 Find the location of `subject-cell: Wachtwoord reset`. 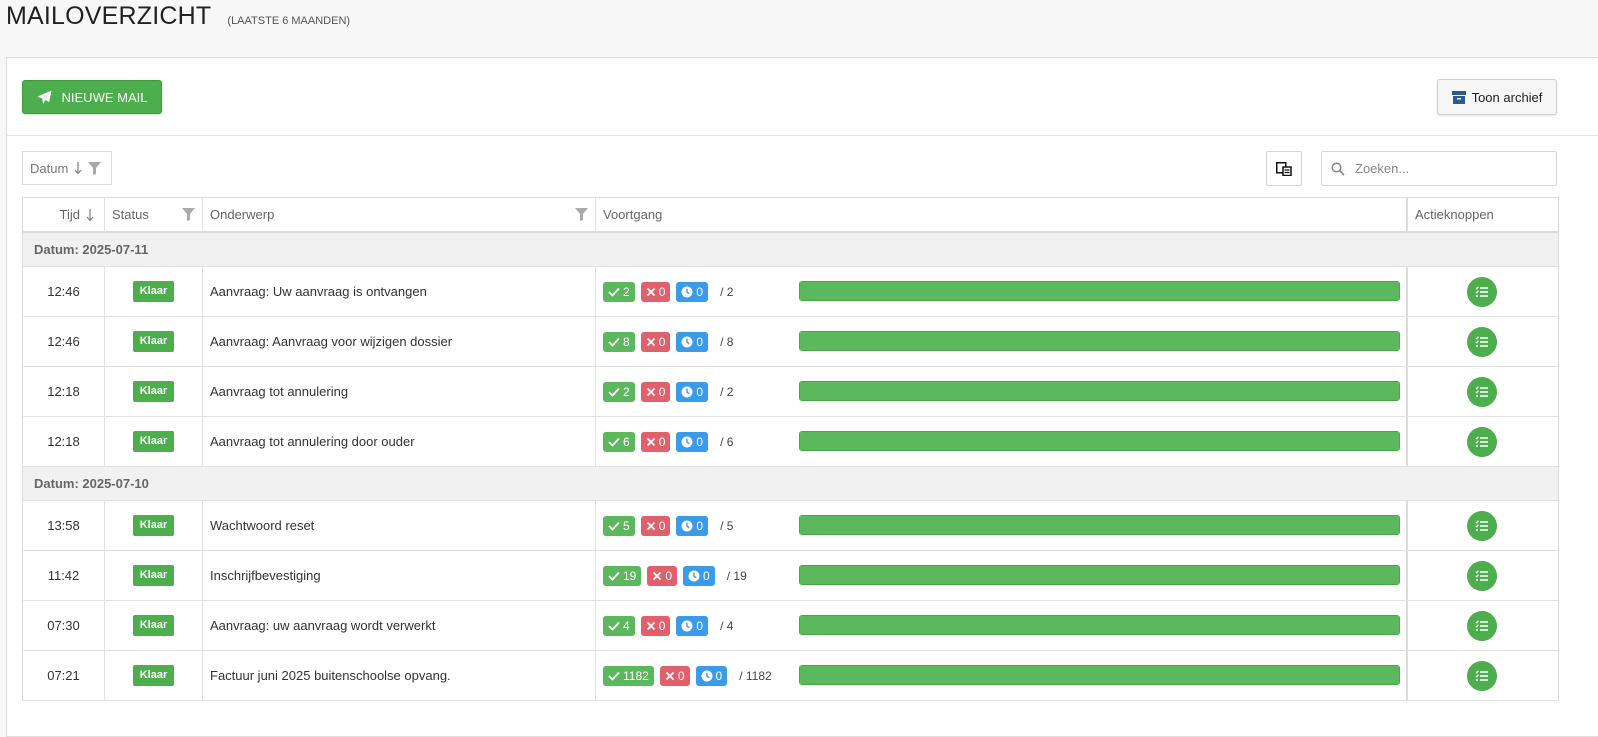

subject-cell: Wachtwoord reset is located at coordinates (399, 525).